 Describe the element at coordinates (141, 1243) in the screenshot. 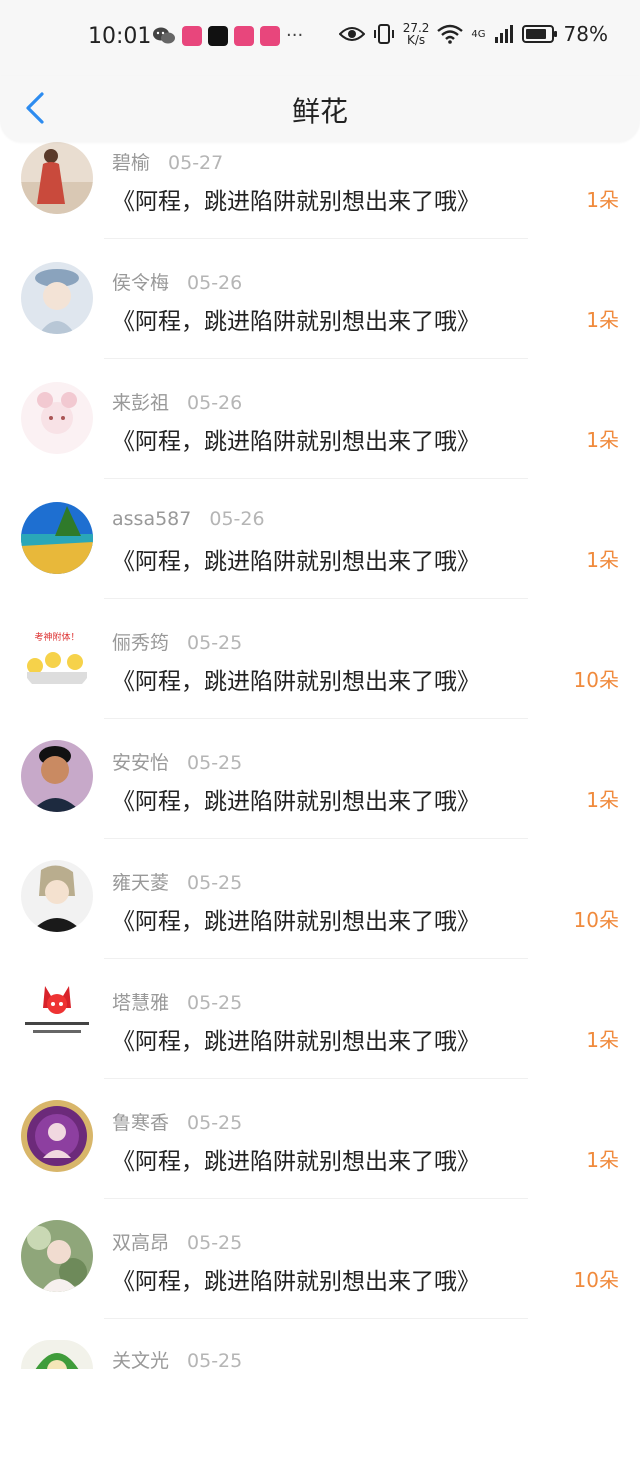

I see `user-name: 双高昂` at that location.